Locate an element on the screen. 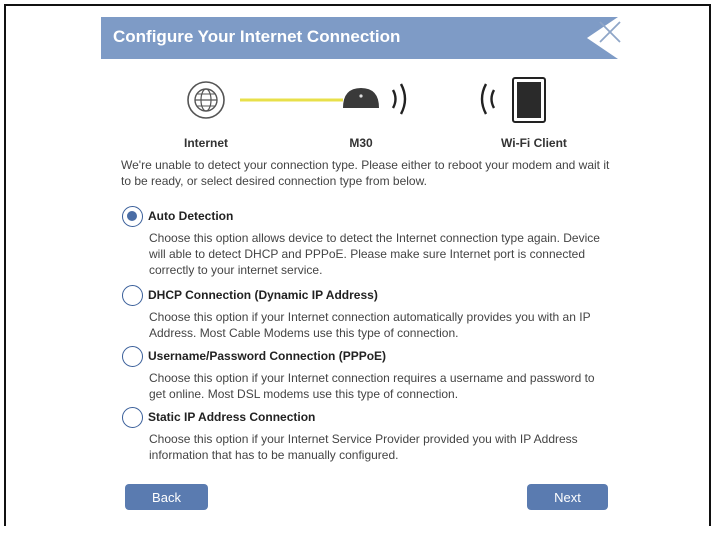 Image resolution: width=717 pixels, height=533 pixels. internet-label: Internet is located at coordinates (205, 143).